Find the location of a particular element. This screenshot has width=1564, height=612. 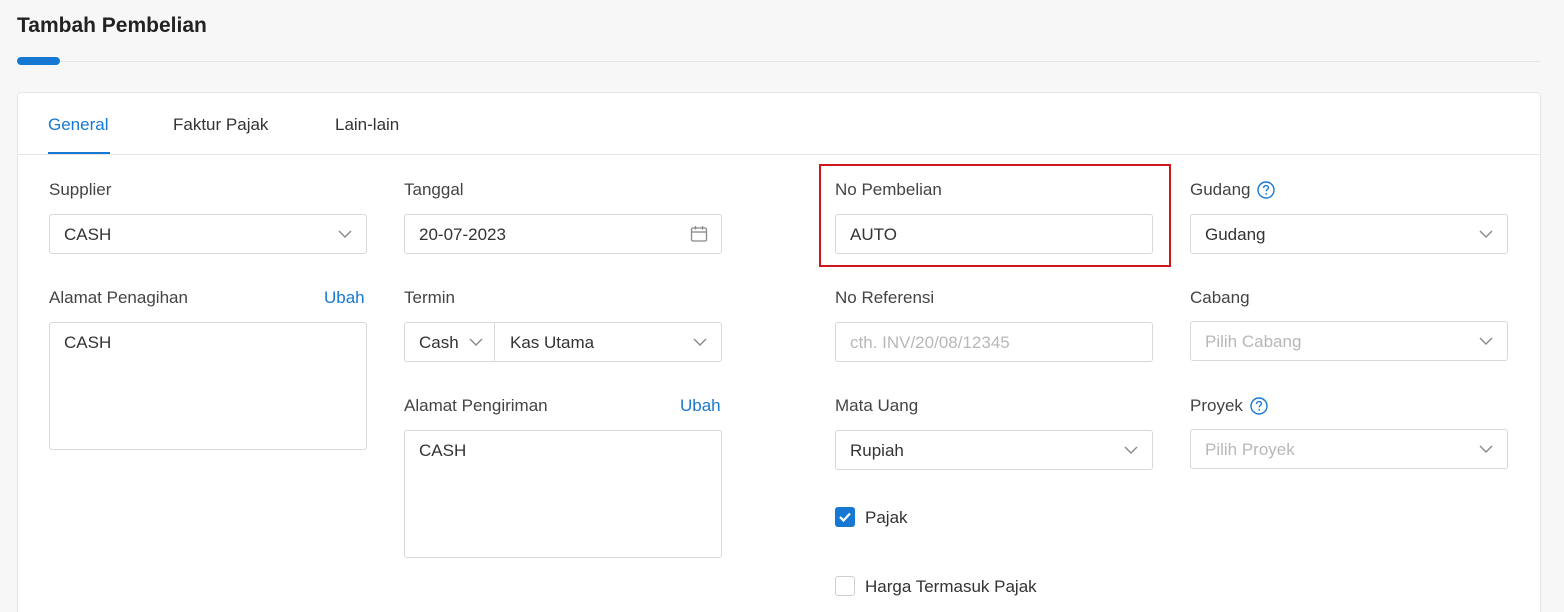

supplier-value: CASH is located at coordinates (88, 234).